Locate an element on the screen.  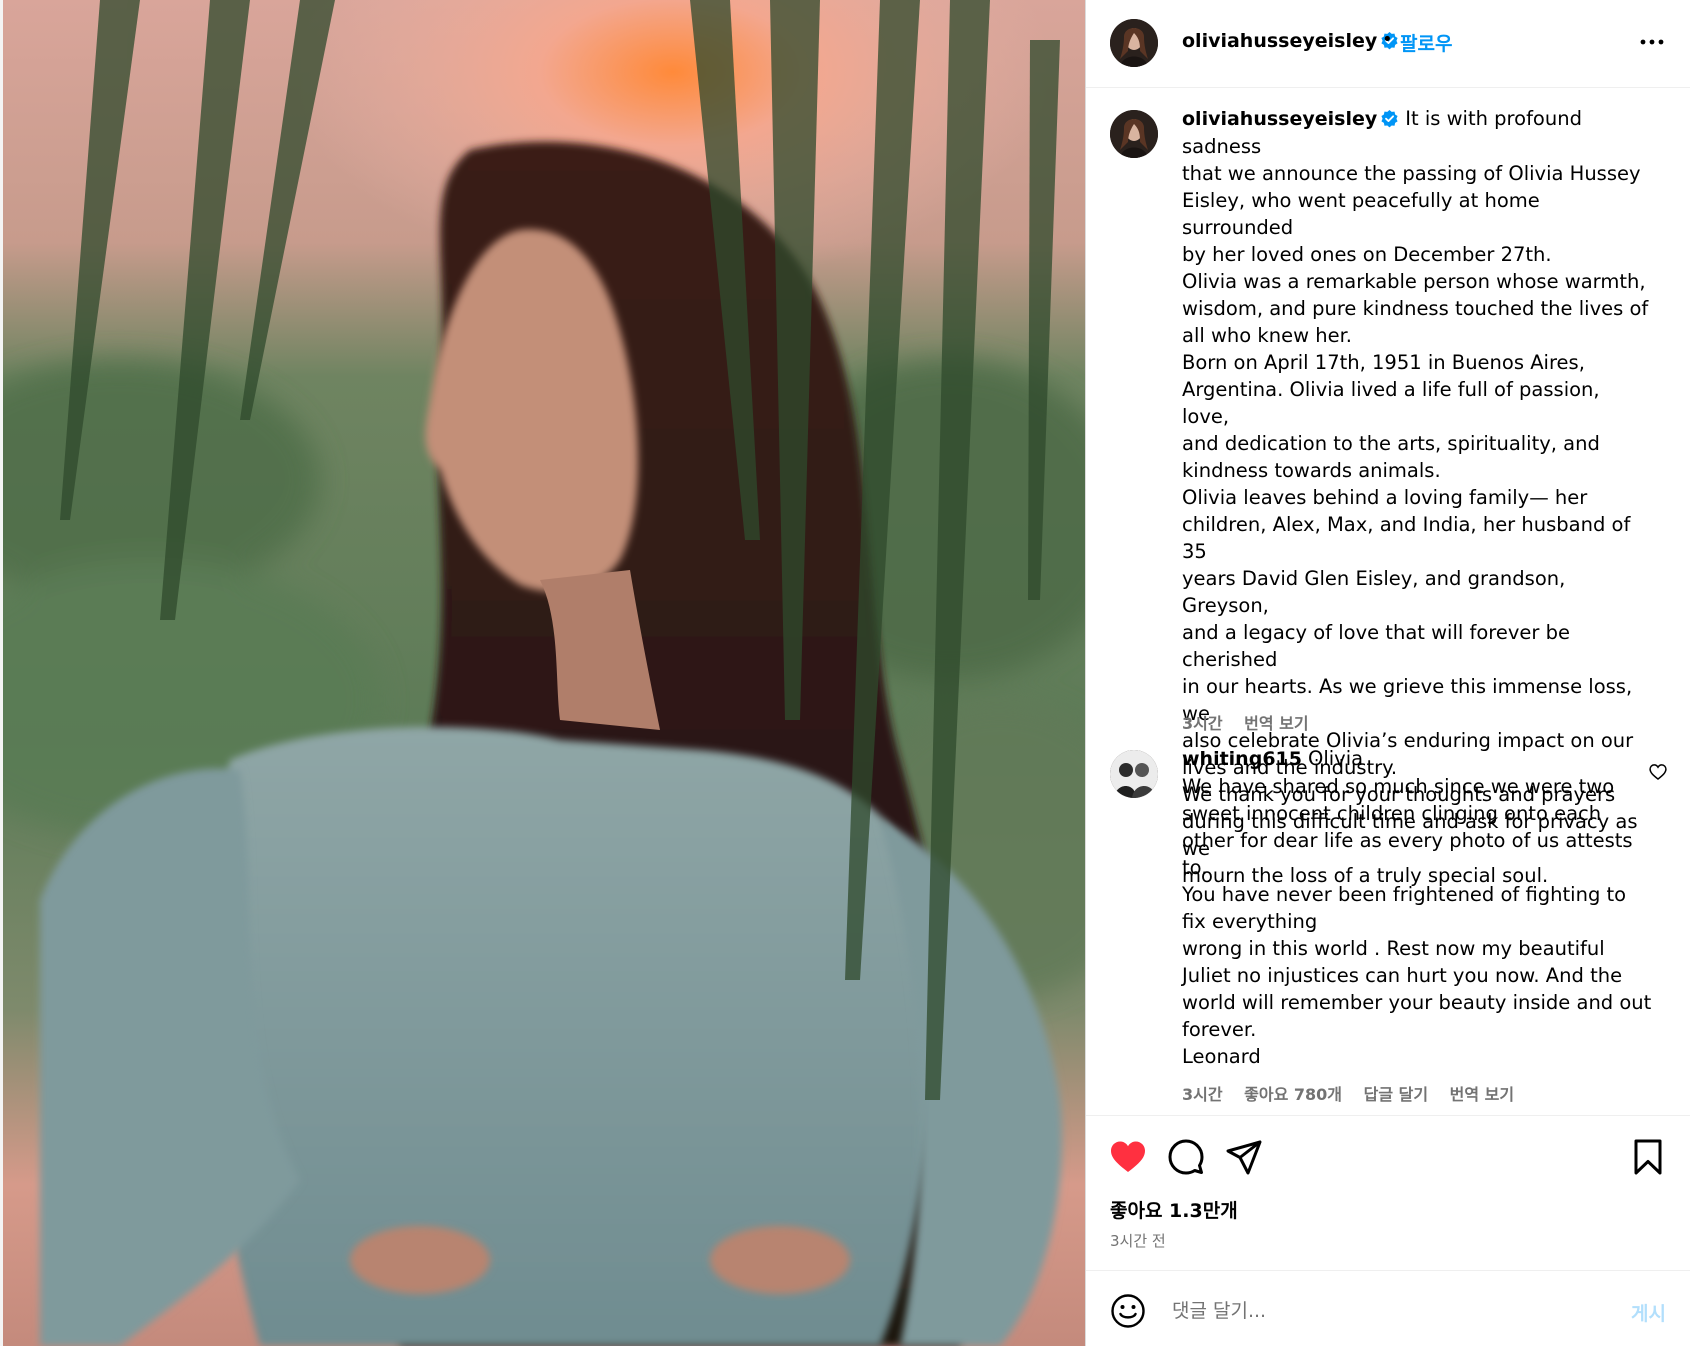
likes-count: 좋아요 1.3만개 is located at coordinates (1174, 1209).